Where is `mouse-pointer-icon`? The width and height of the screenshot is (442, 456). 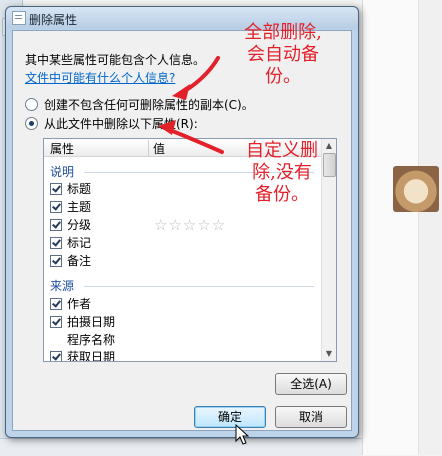 mouse-pointer-icon is located at coordinates (242, 434).